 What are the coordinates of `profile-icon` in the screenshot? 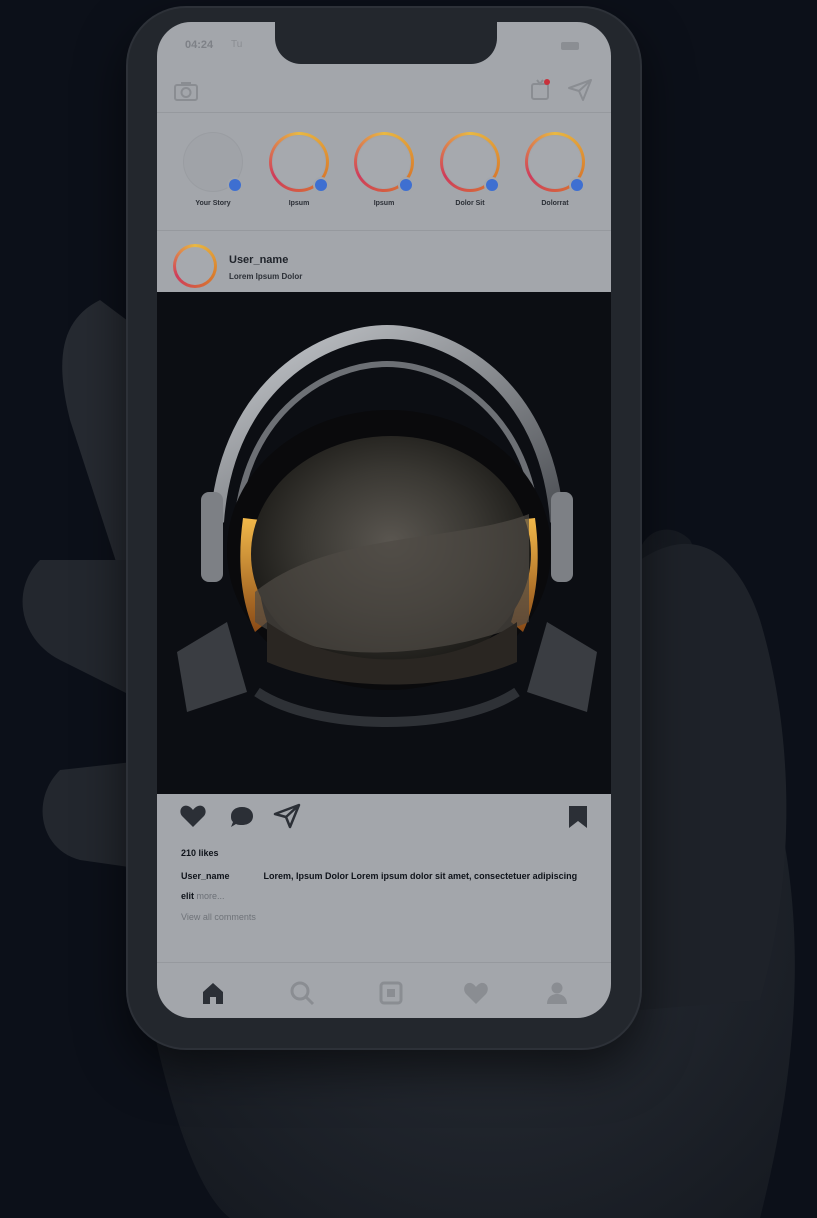 It's located at (557, 993).